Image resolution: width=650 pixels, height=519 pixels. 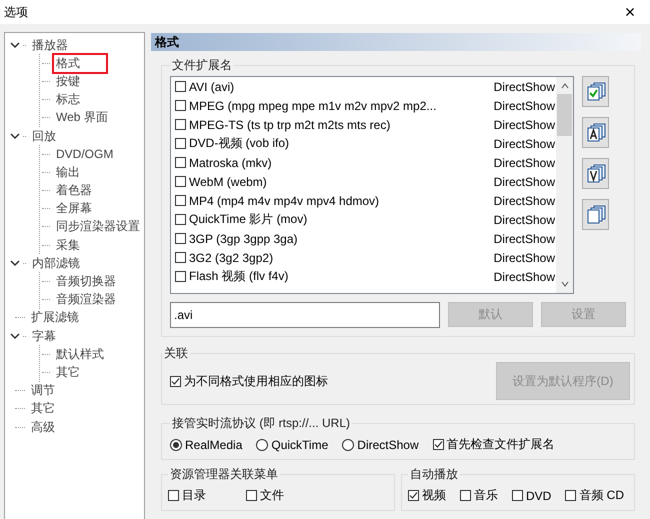 What do you see at coordinates (500, 444) in the screenshot?
I see `checkbox-label: 首先检查文件扩展名` at bounding box center [500, 444].